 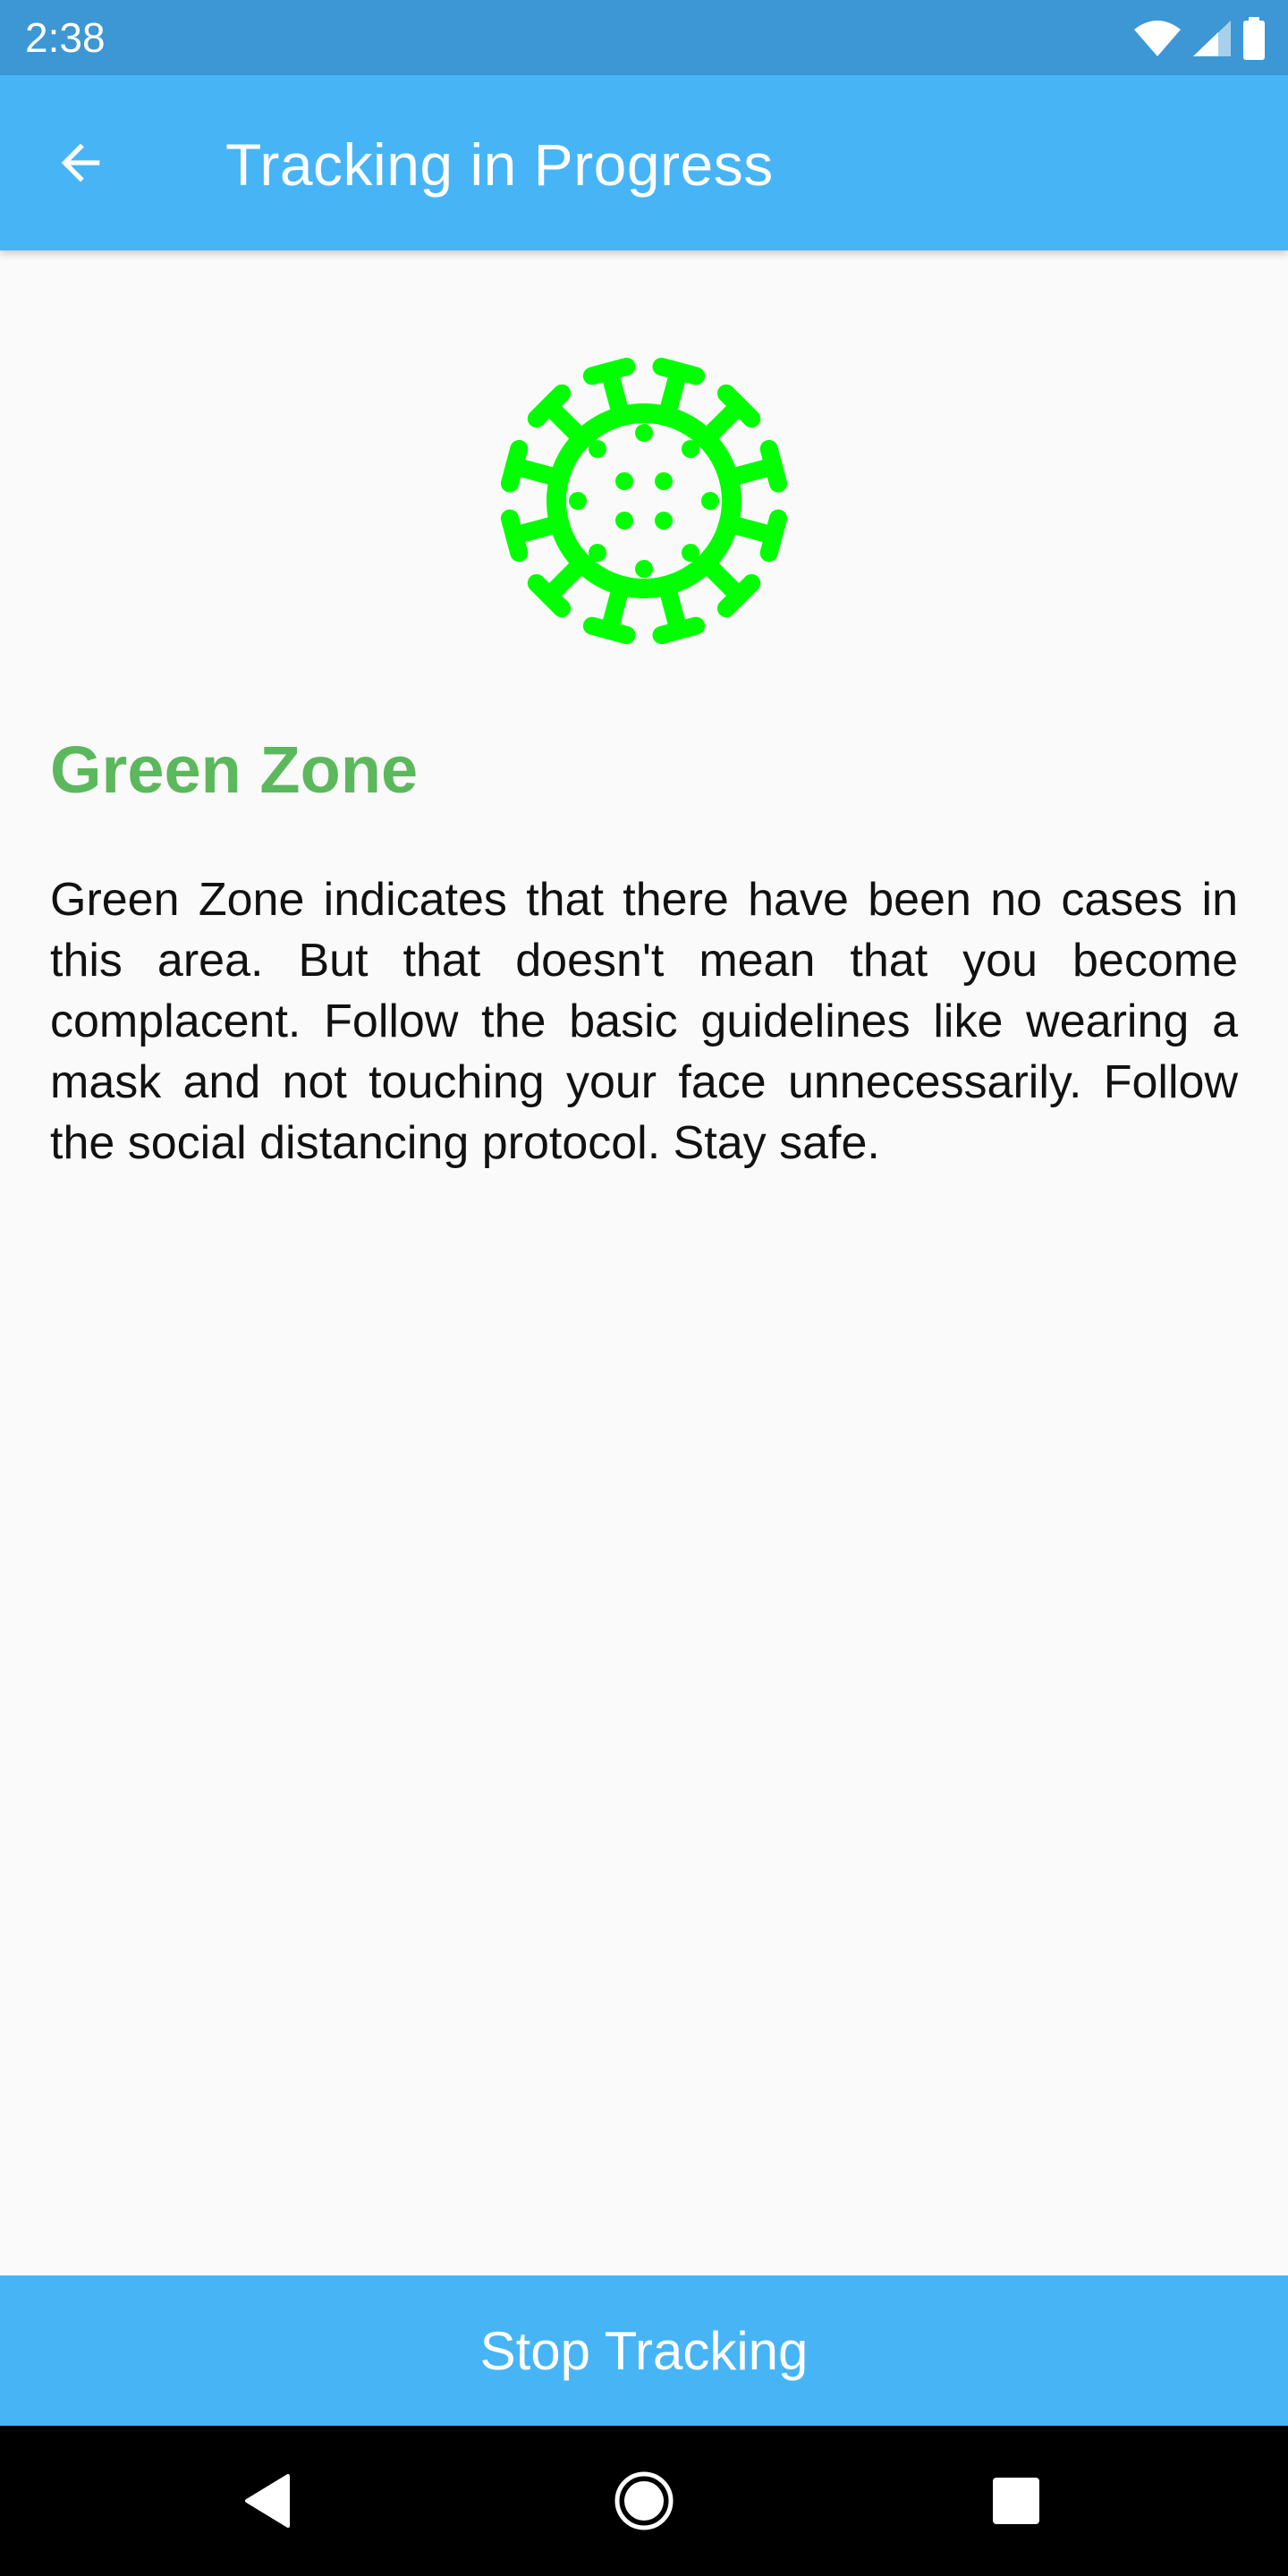 I want to click on status-time: 2:38, so click(x=65, y=37).